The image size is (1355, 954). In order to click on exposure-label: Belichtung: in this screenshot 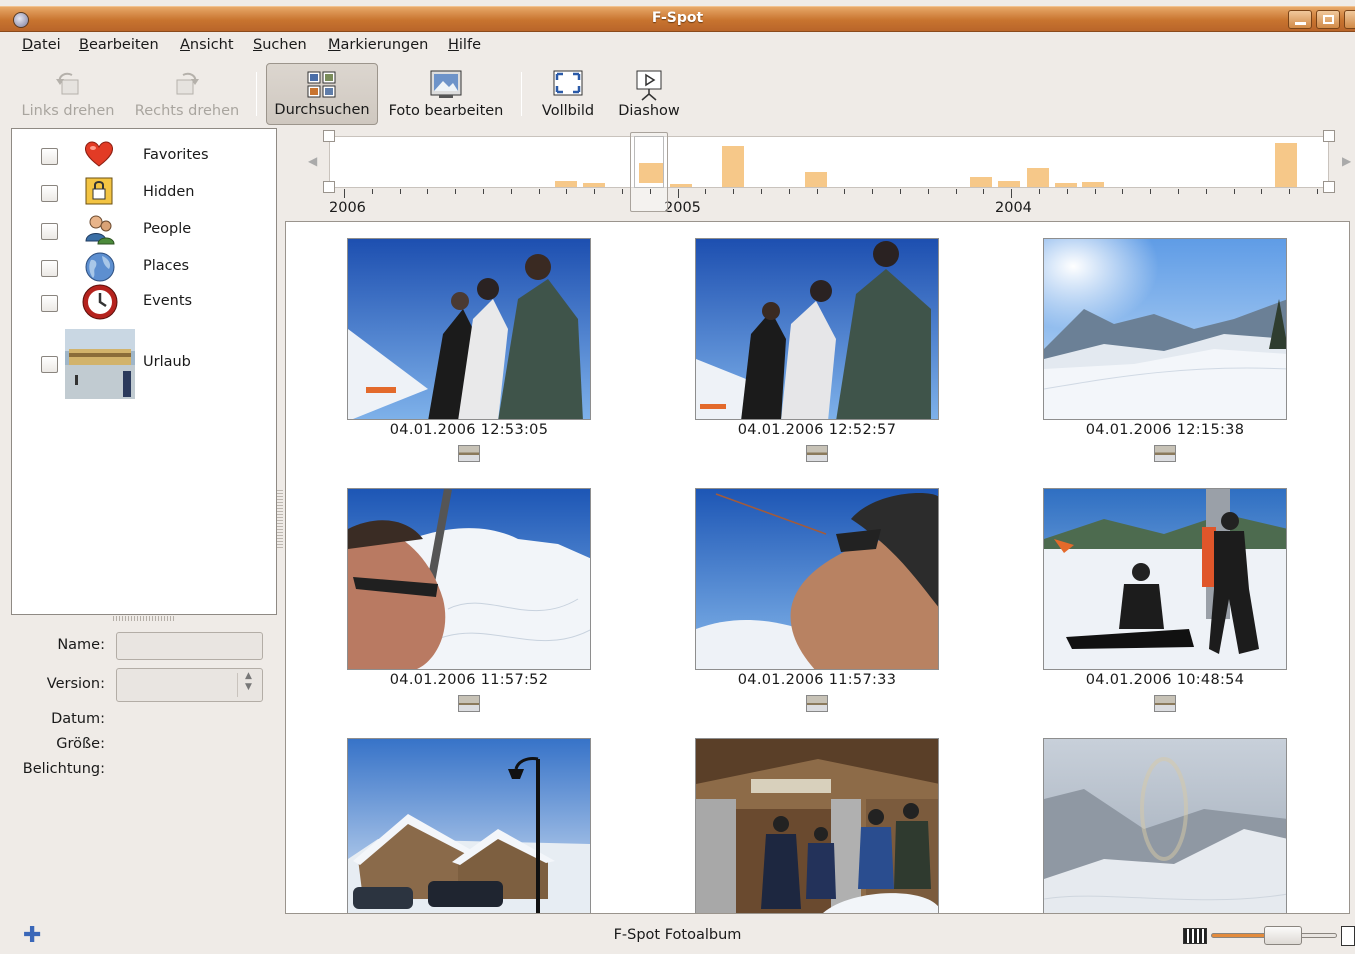, I will do `click(63, 769)`.